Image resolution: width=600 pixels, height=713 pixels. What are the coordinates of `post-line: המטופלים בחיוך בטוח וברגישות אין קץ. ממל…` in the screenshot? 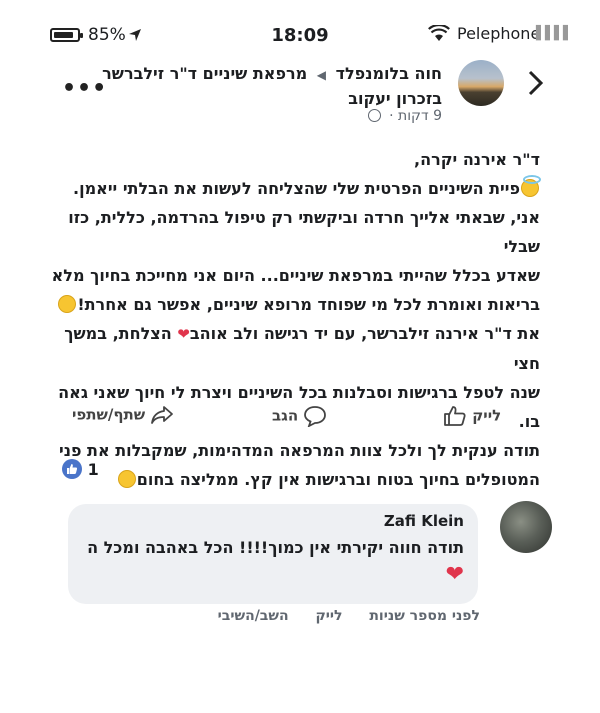 It's located at (295, 479).